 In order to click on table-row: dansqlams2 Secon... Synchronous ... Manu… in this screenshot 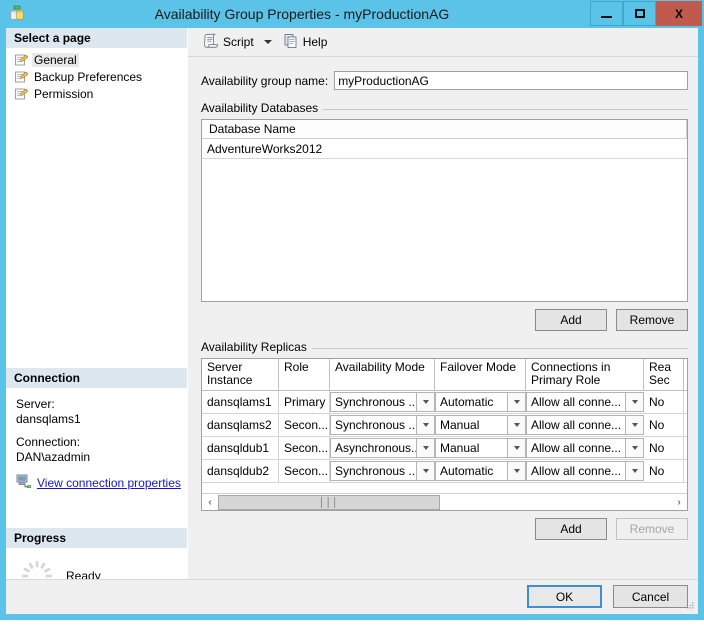, I will do `click(444, 425)`.